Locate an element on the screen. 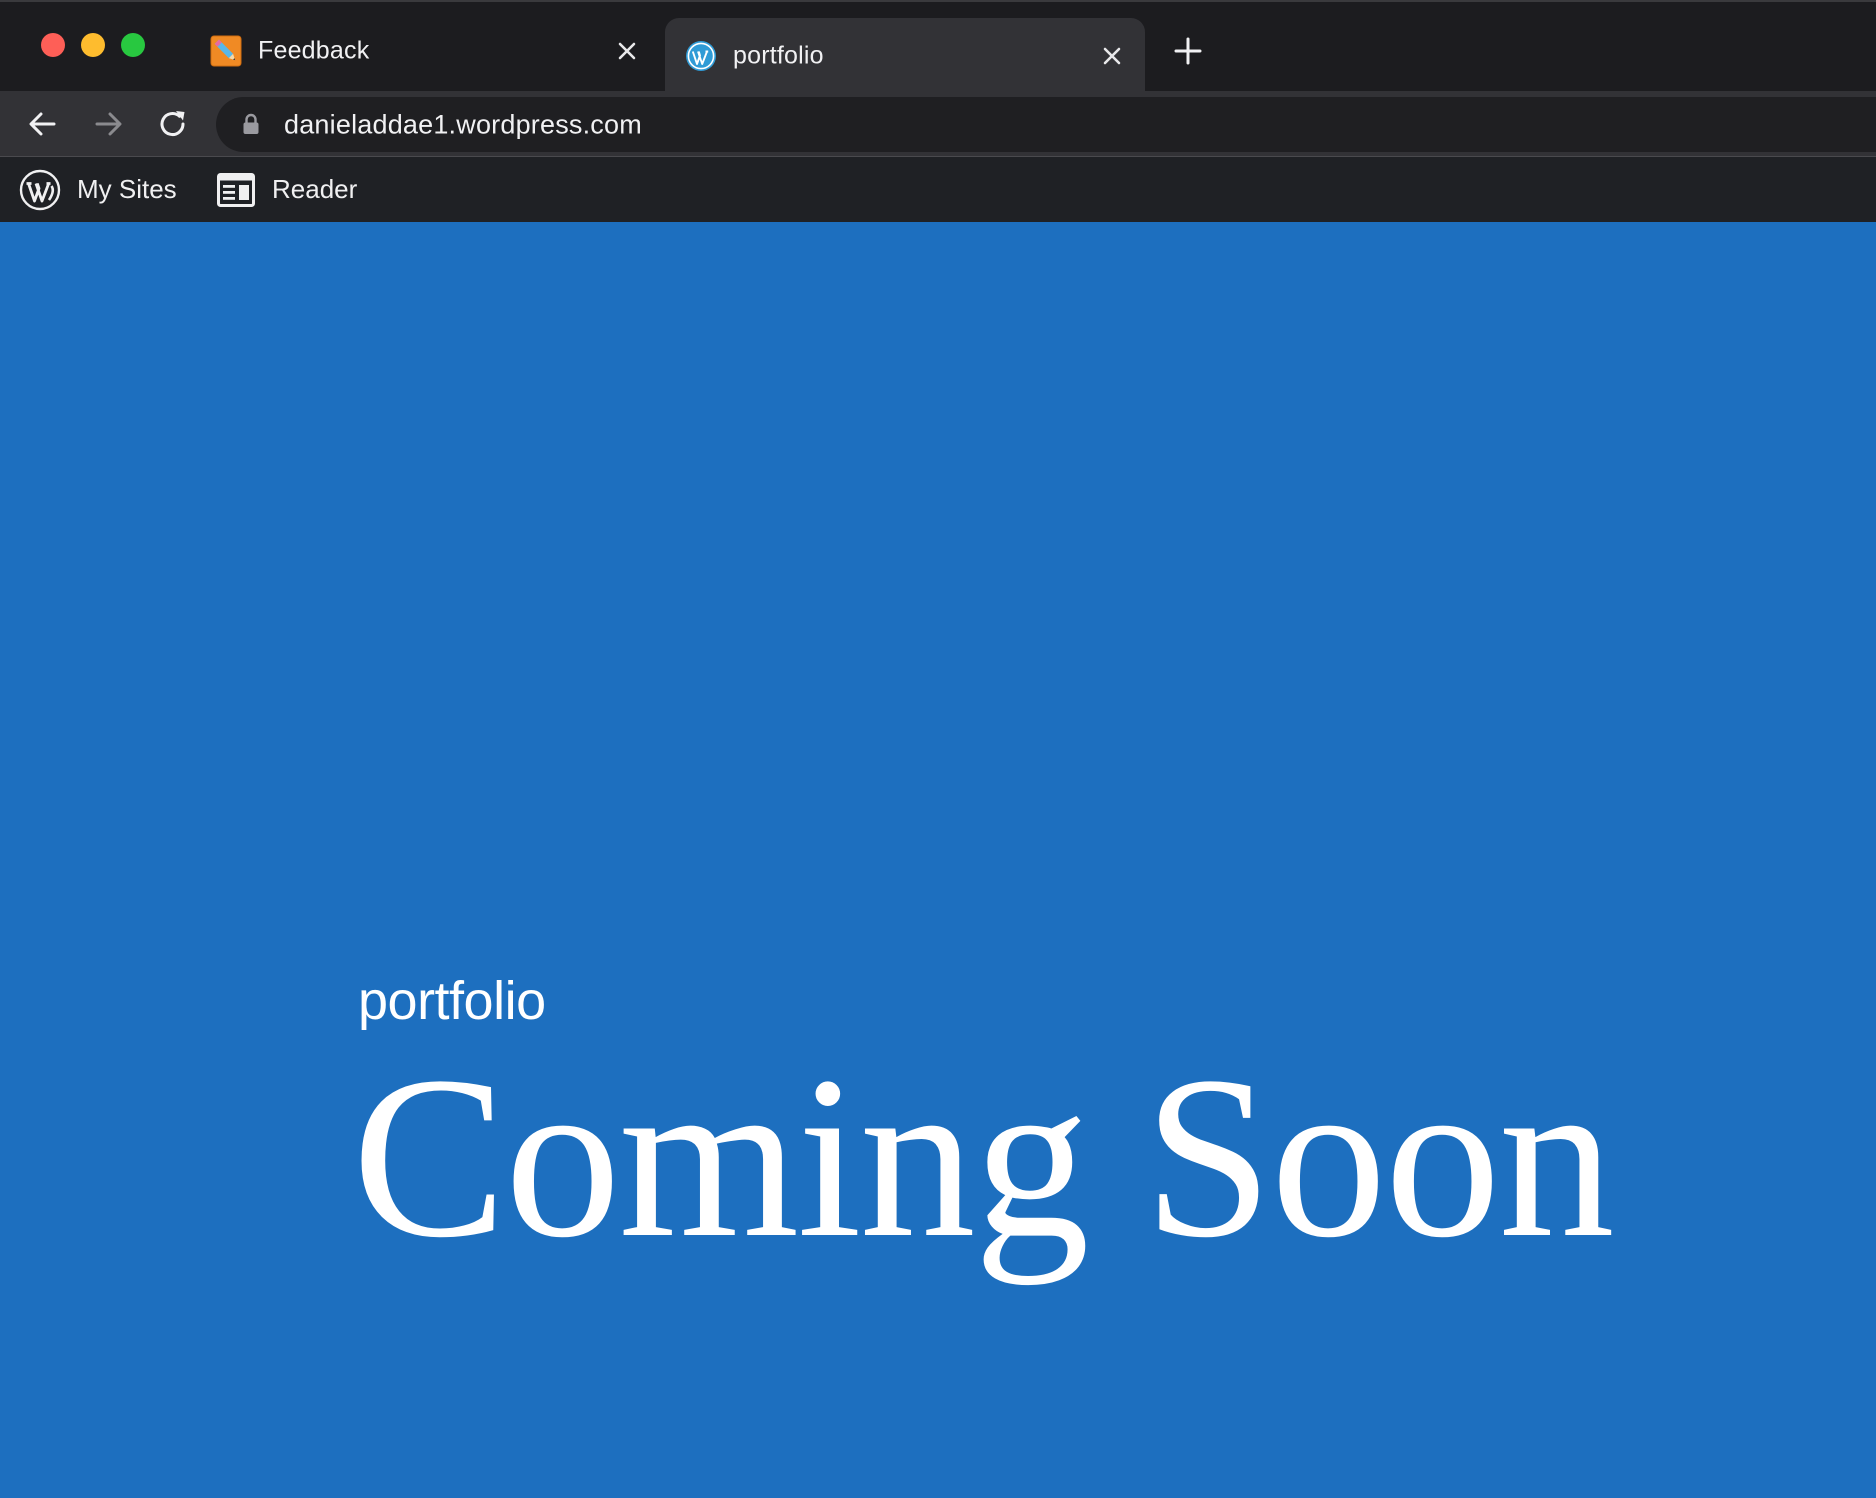 Image resolution: width=1876 pixels, height=1498 pixels. back-arrow-icon is located at coordinates (43, 124).